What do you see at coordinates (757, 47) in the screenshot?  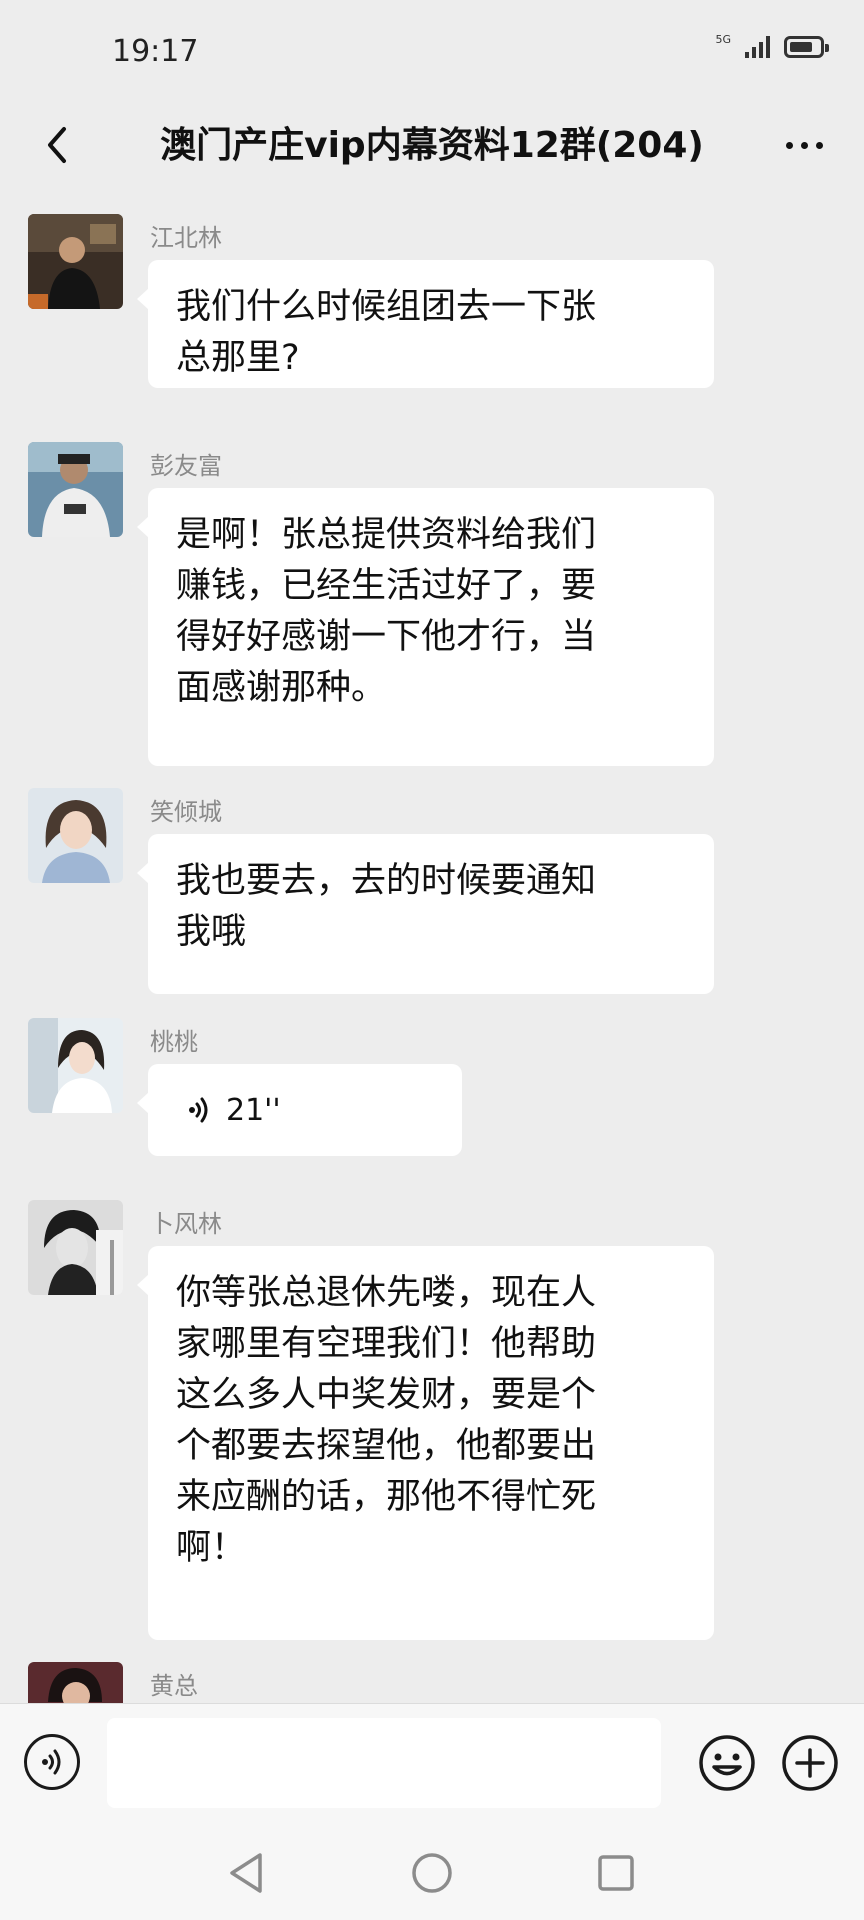 I see `signal-icon` at bounding box center [757, 47].